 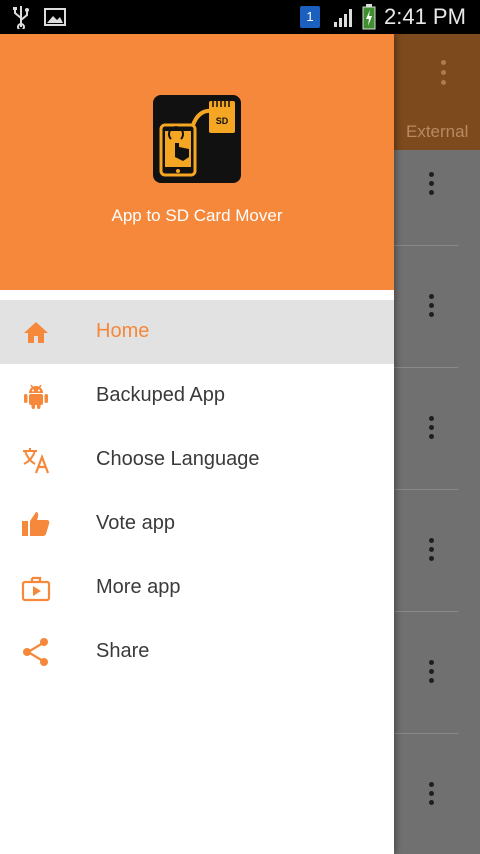 What do you see at coordinates (55, 17) in the screenshot?
I see `image-notification-icon` at bounding box center [55, 17].